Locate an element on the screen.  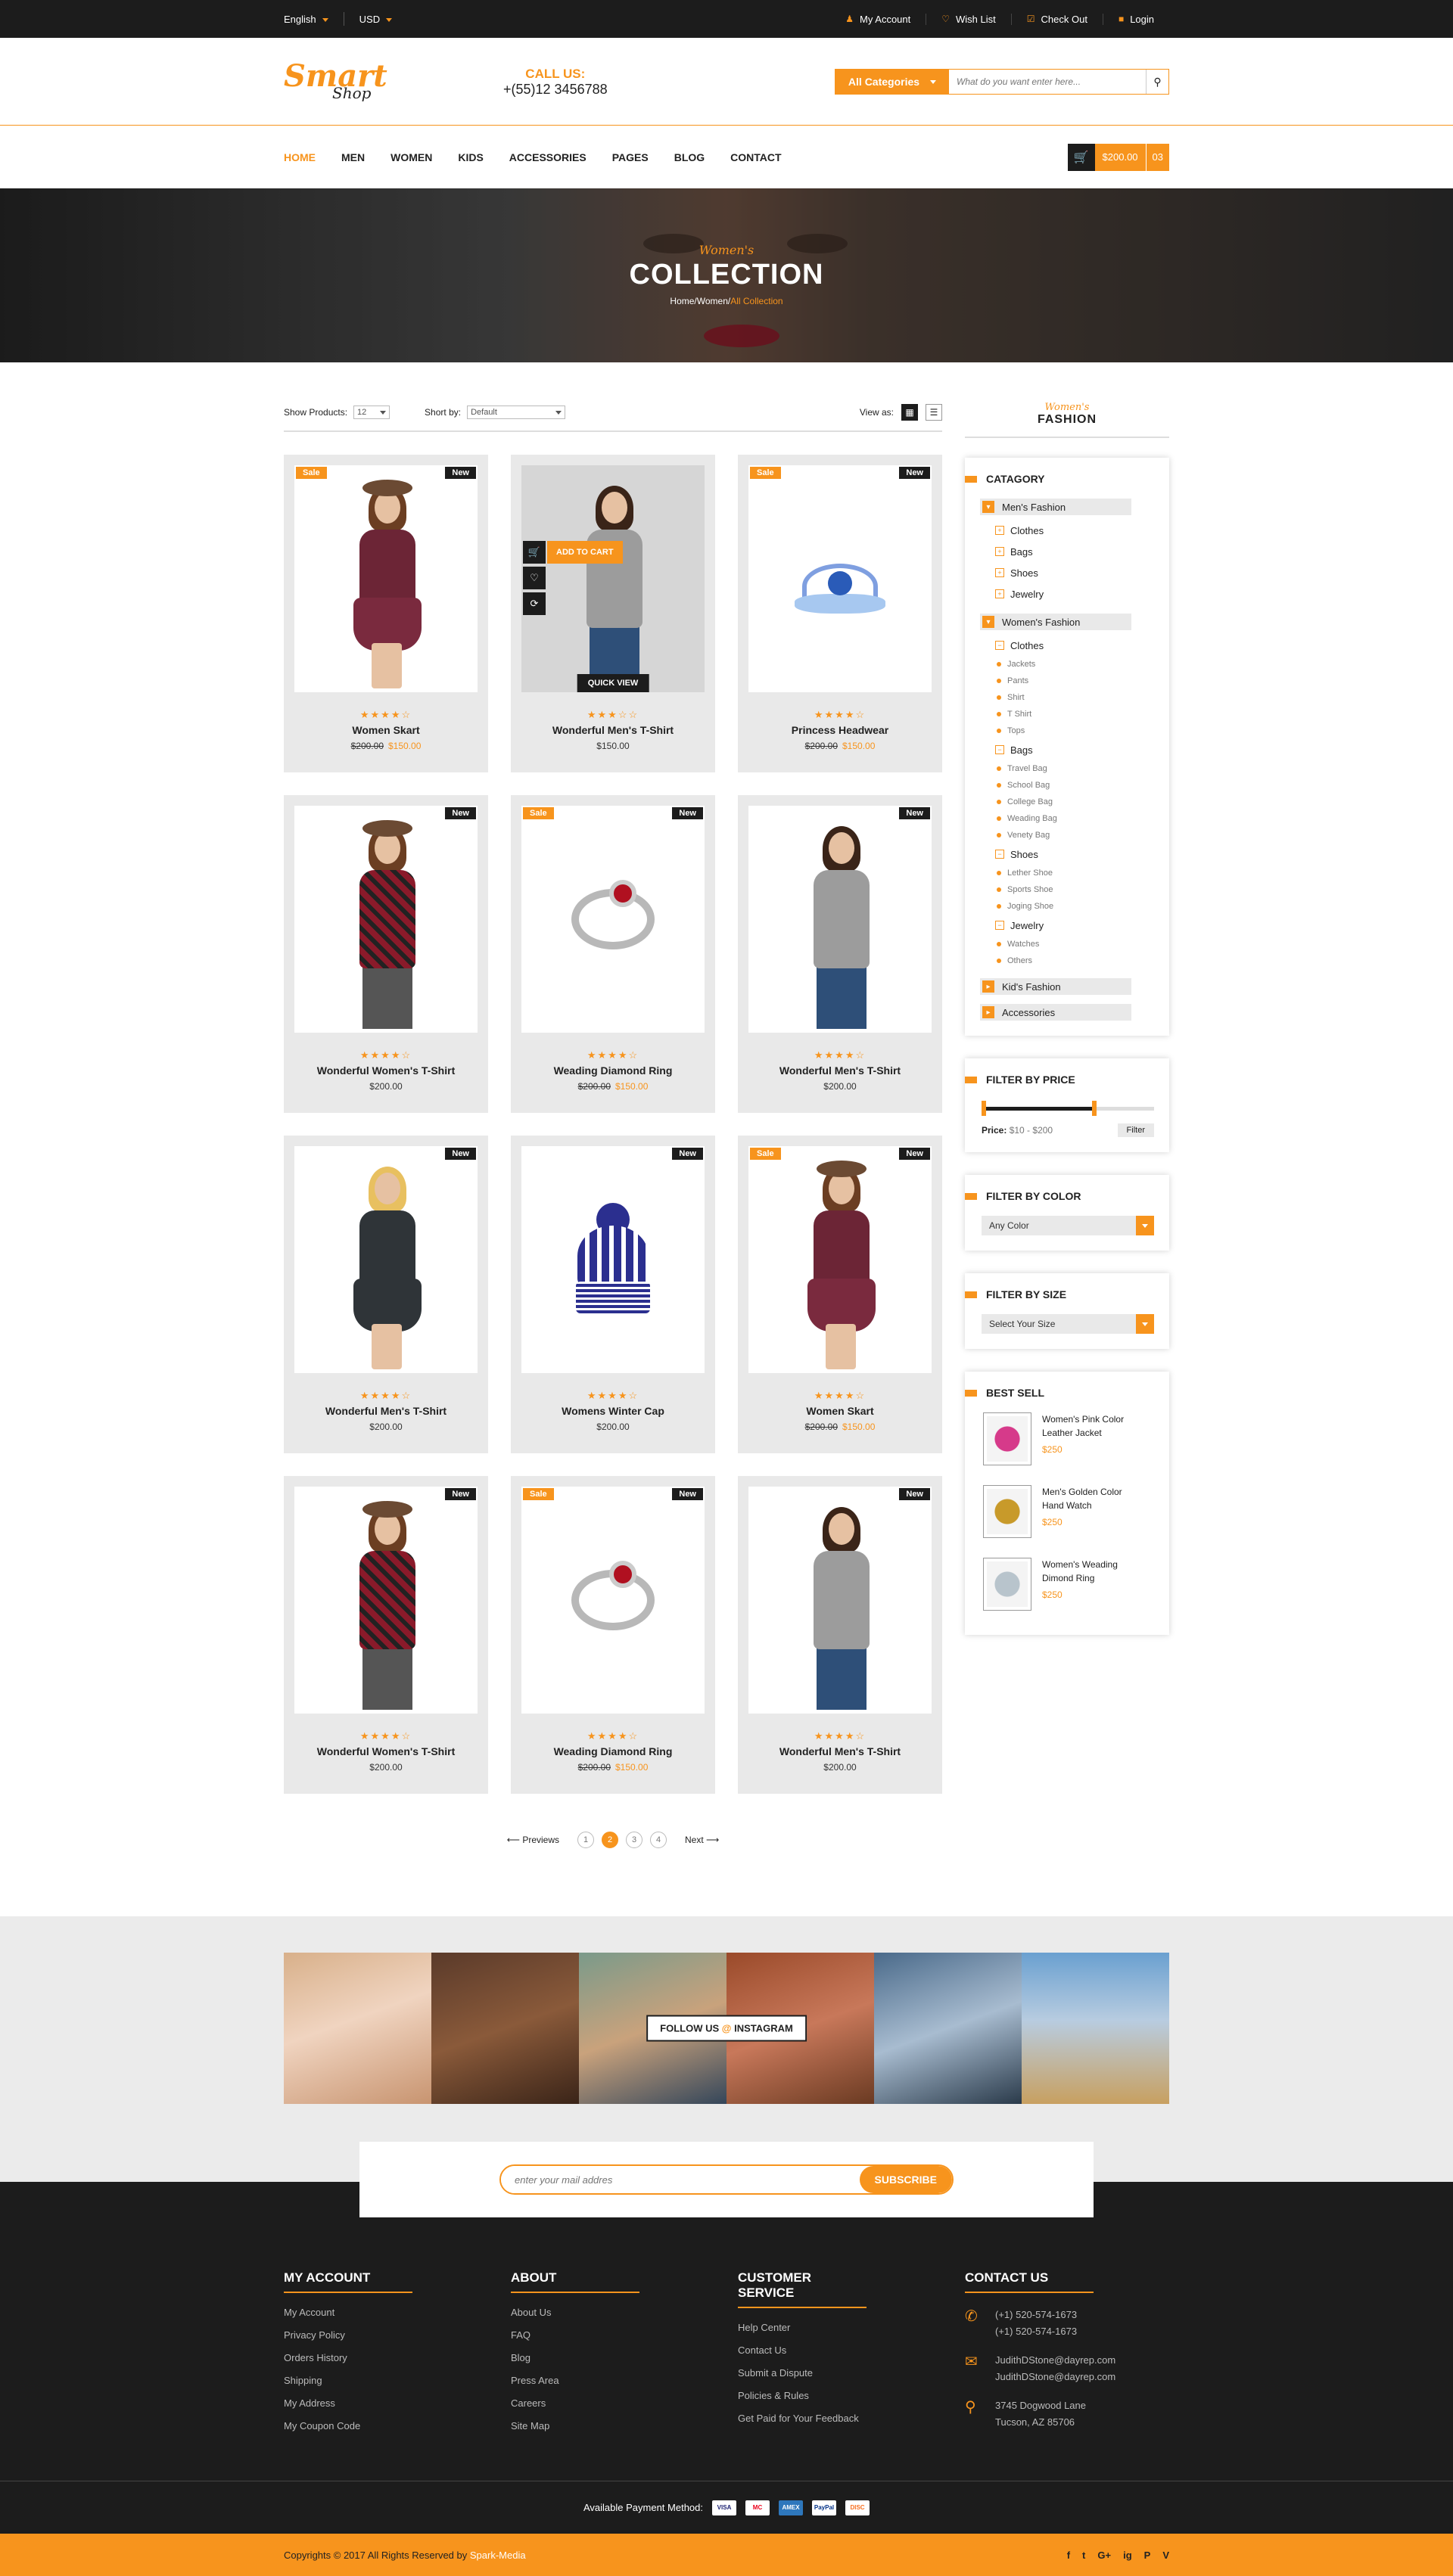
subcategory-item: − Shoes is located at coordinates (1082, 854).